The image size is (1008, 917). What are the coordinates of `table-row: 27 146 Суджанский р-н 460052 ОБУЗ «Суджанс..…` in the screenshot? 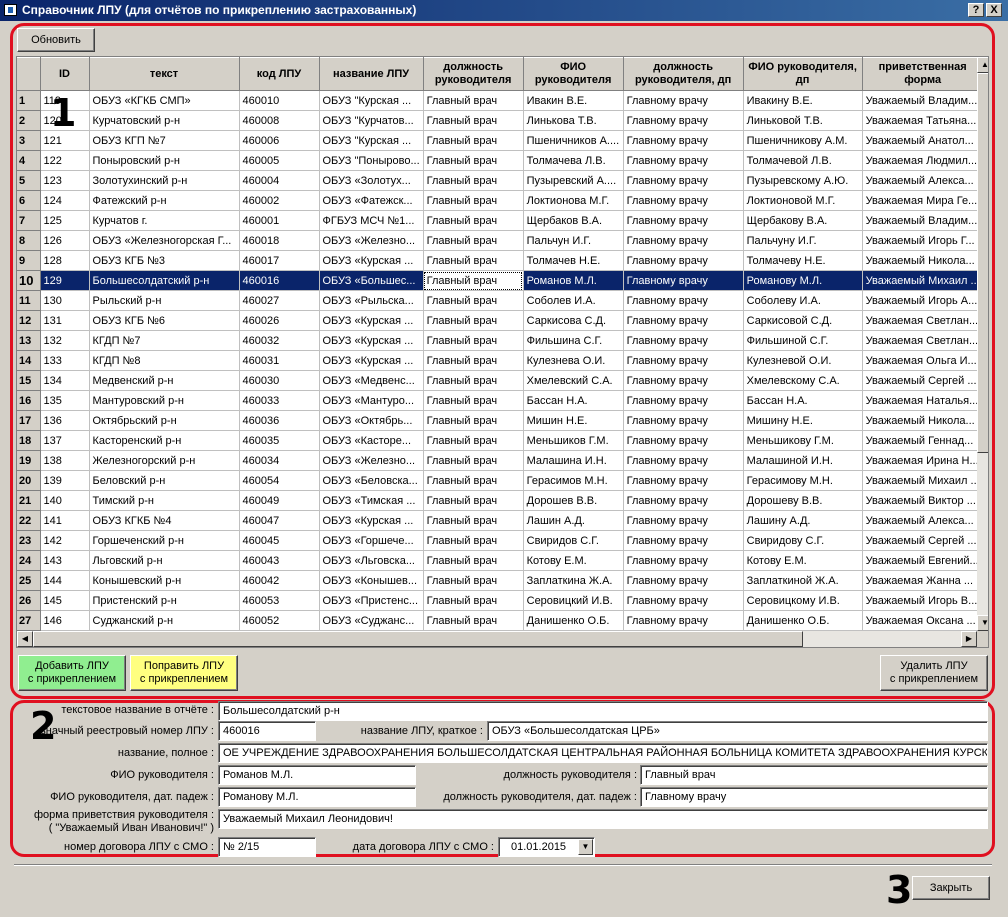 It's located at (500, 620).